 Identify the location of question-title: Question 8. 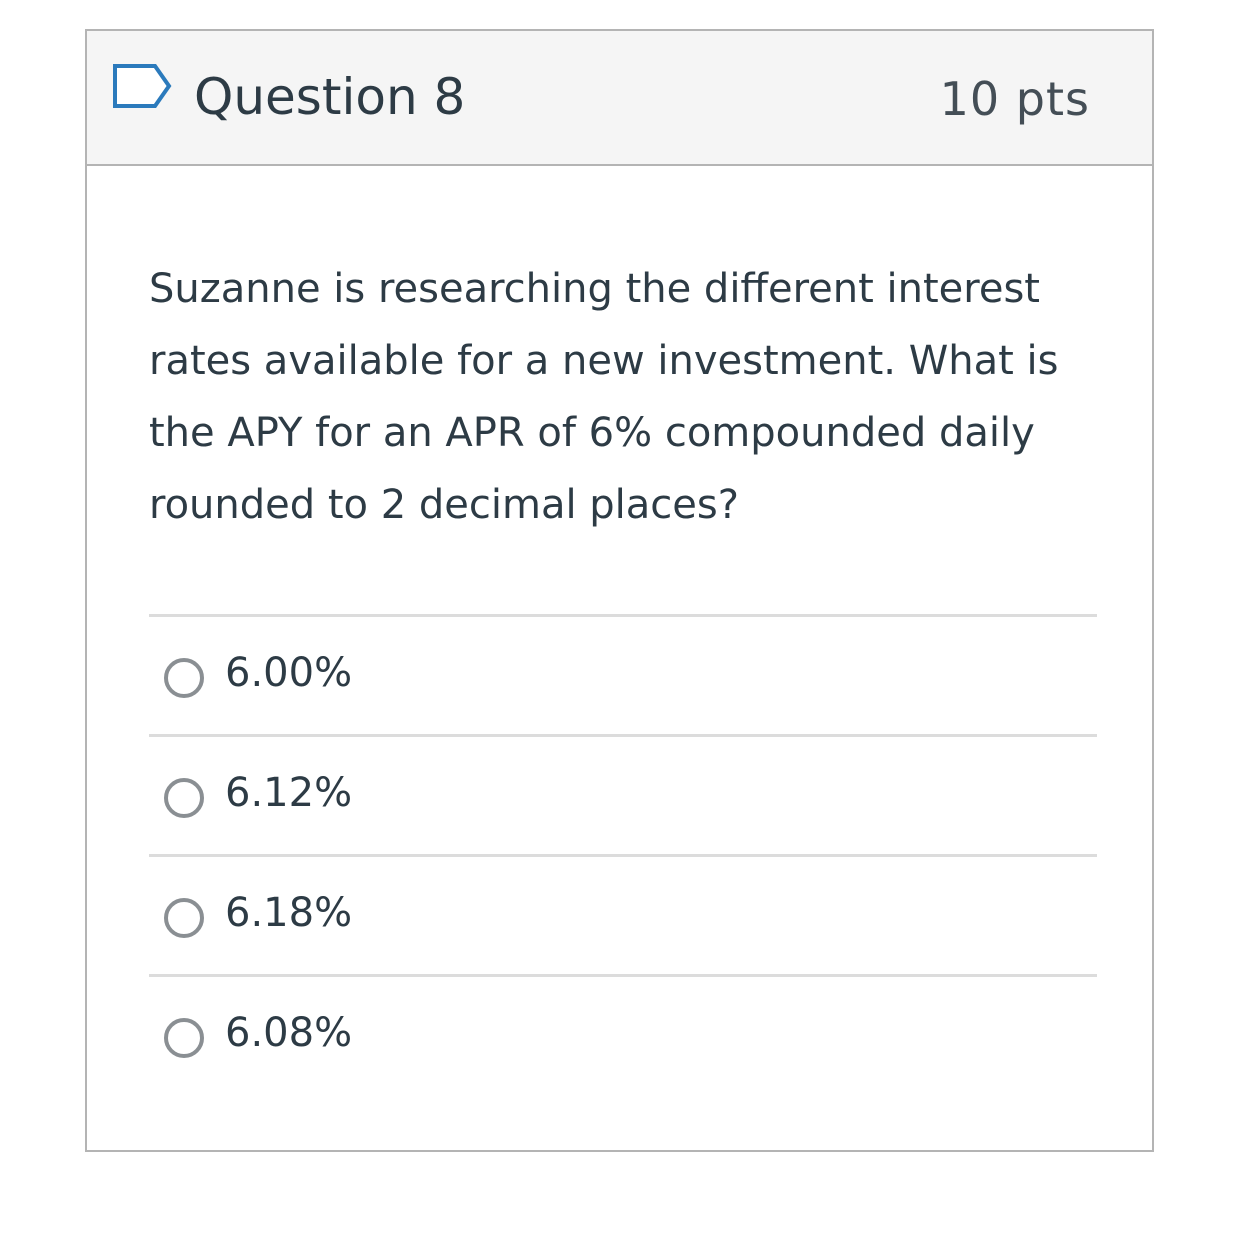
(330, 97).